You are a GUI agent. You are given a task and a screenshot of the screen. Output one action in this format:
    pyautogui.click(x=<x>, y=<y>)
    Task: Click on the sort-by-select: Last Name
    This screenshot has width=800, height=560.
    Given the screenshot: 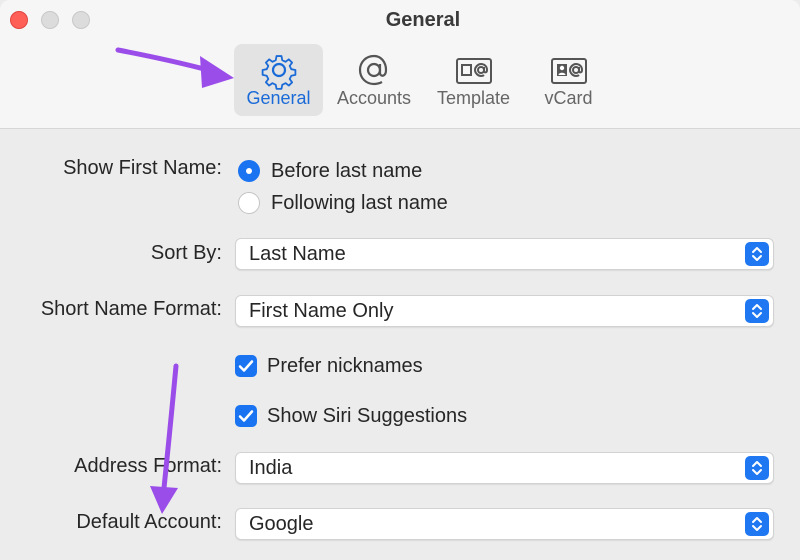 What is the action you would take?
    pyautogui.click(x=504, y=254)
    